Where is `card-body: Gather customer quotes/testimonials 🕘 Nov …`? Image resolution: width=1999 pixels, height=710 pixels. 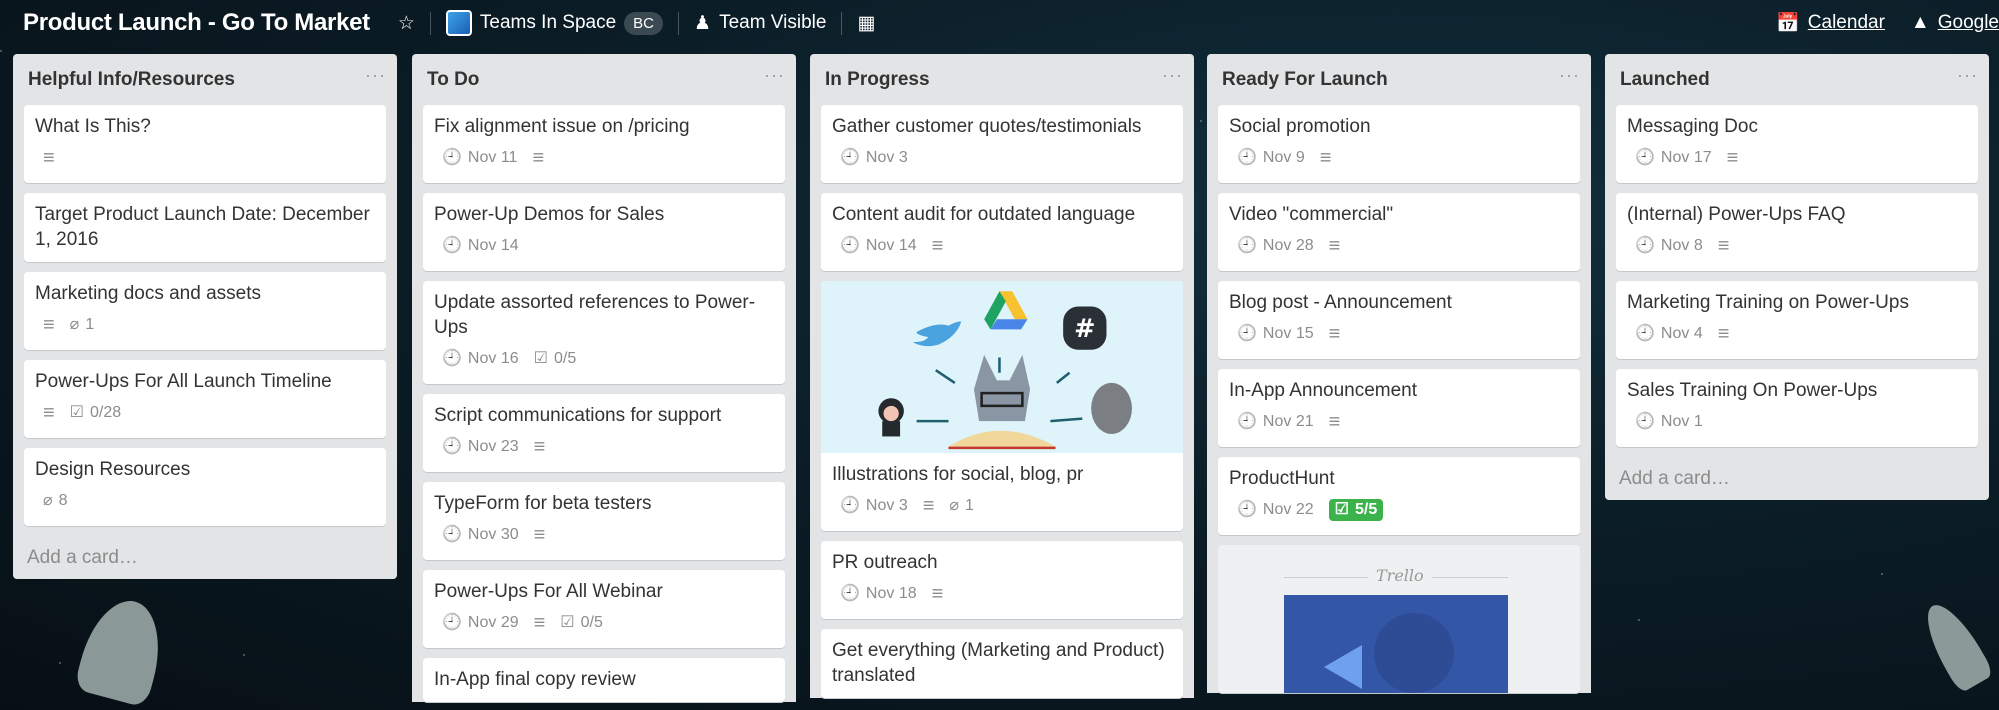
card-body: Gather customer quotes/testimonials 🕘 Nov … is located at coordinates (1002, 144).